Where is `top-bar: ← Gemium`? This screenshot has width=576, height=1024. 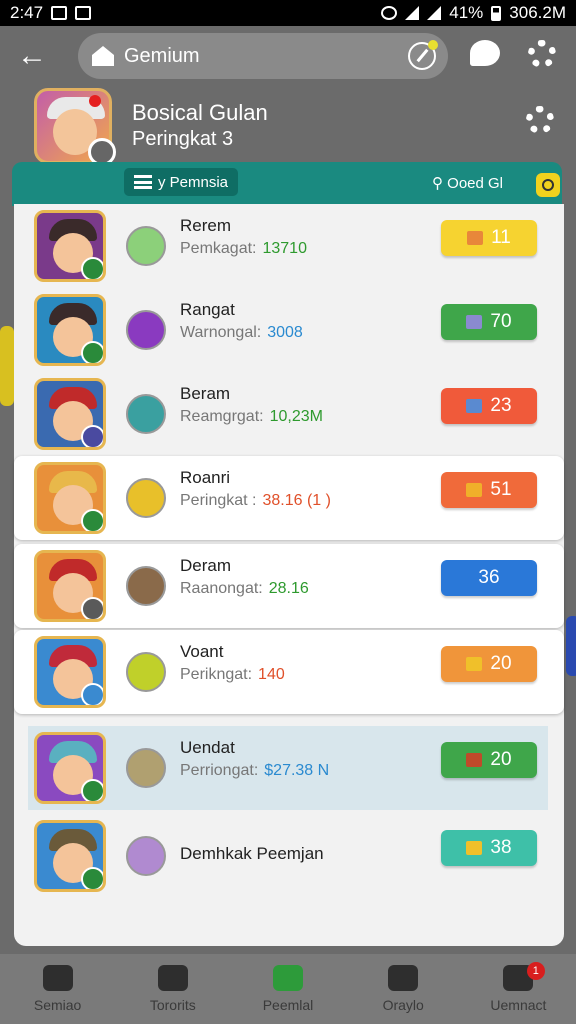
top-bar: ← Gemium is located at coordinates (288, 56).